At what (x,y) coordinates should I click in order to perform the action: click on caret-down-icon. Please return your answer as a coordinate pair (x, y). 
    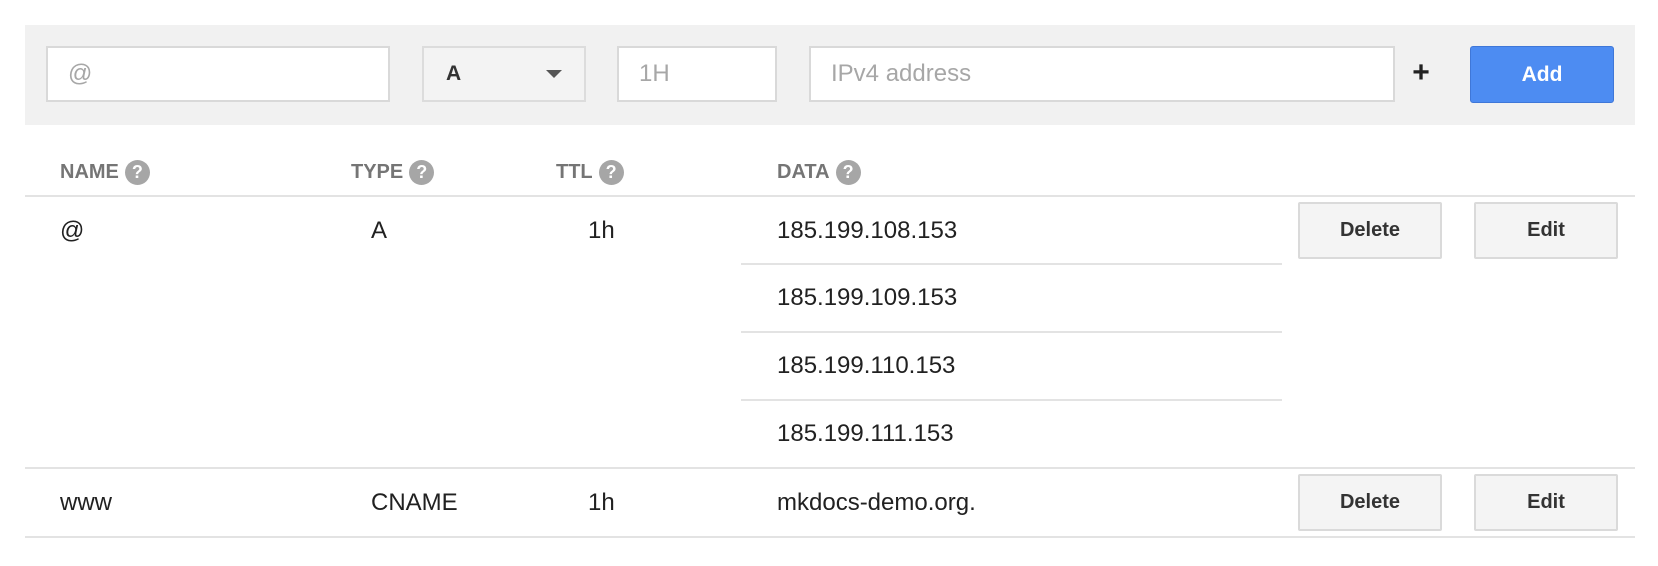
    Looking at the image, I should click on (554, 74).